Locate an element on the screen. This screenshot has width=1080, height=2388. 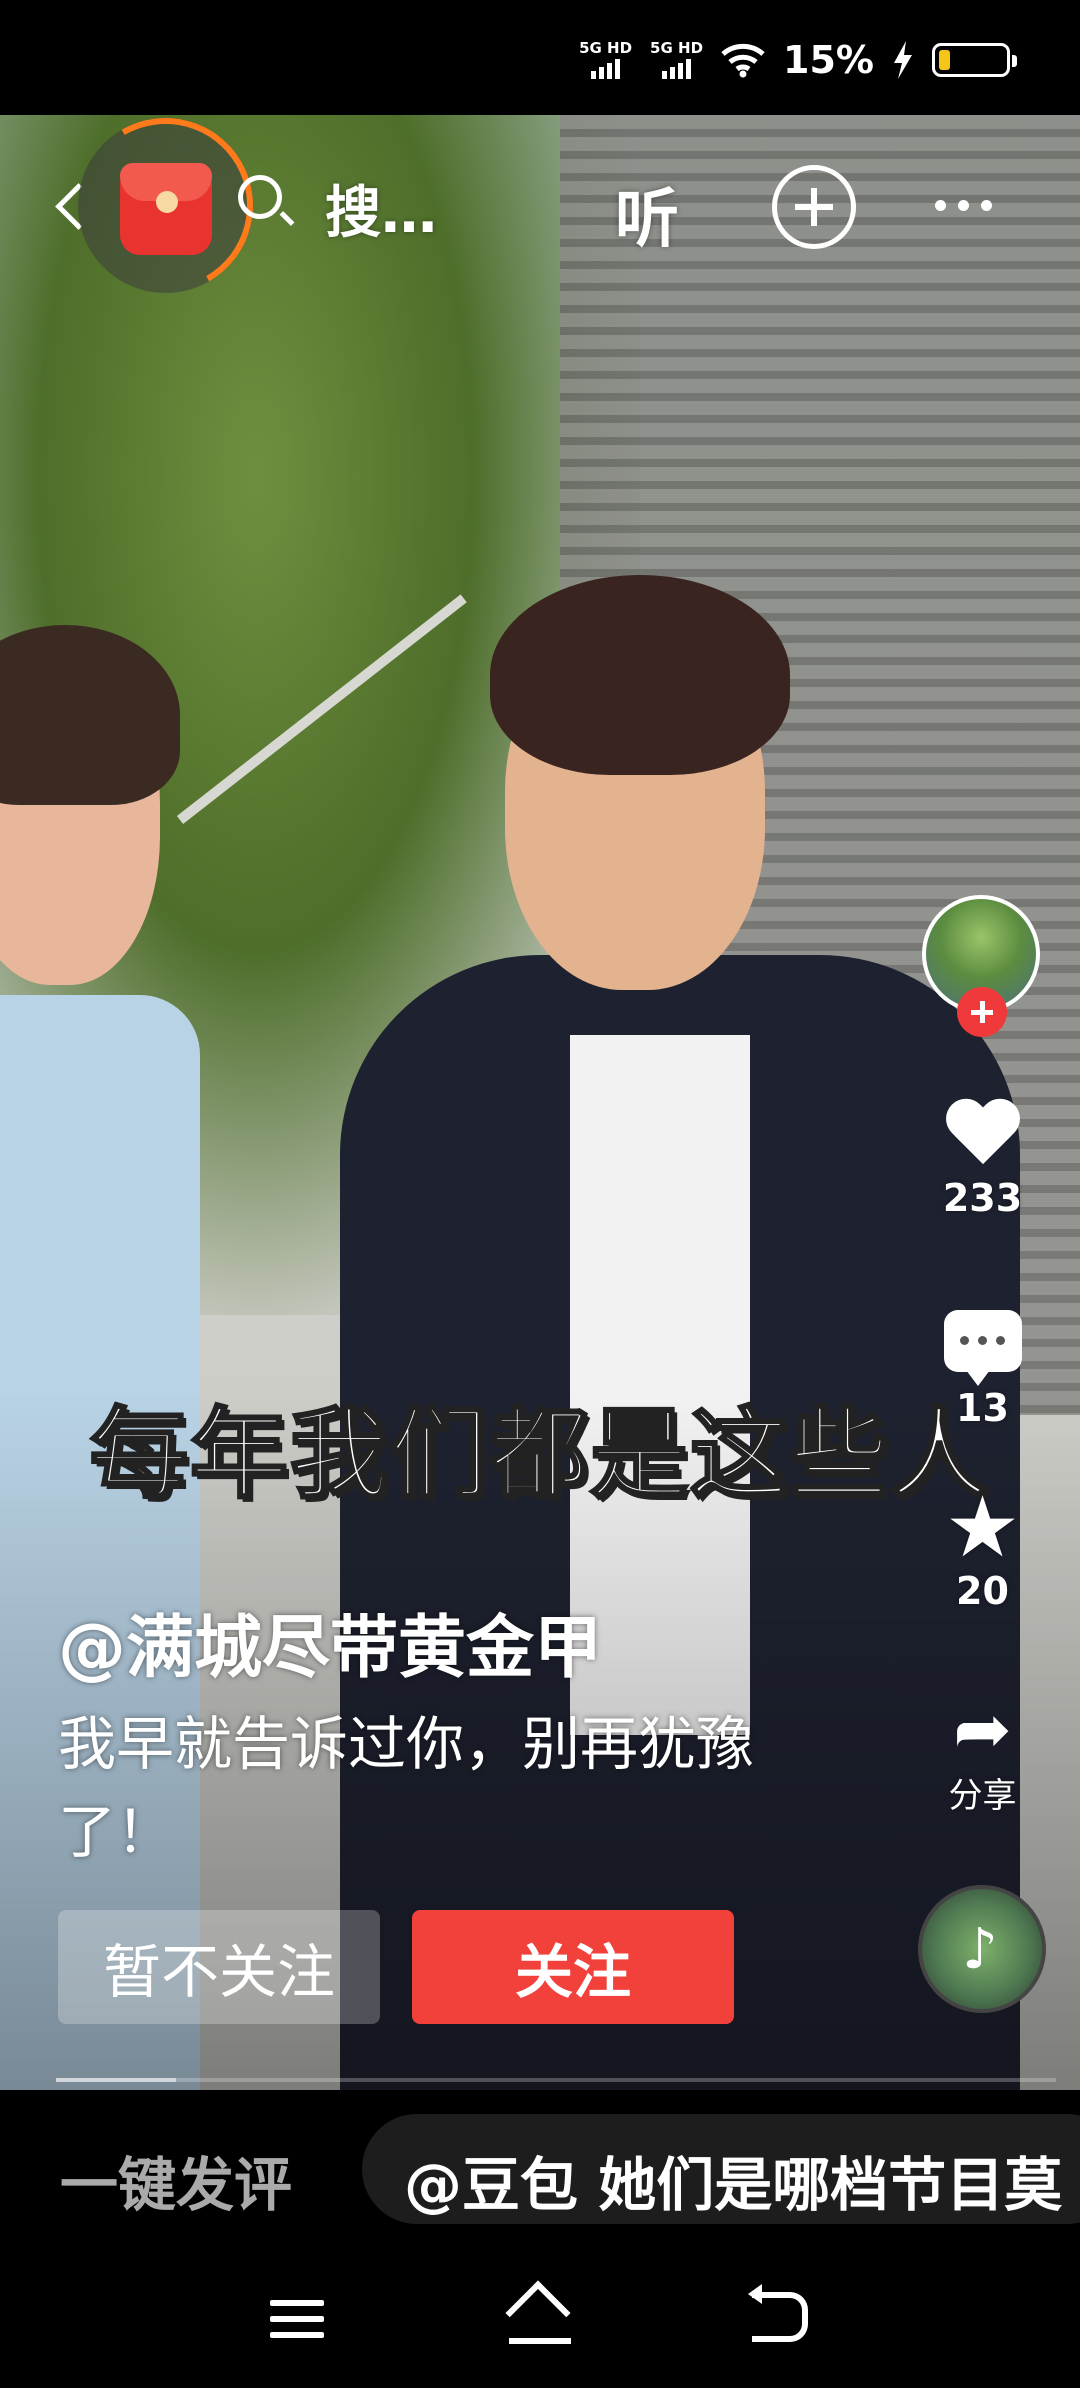
favorite-button: ★ 20 is located at coordinates (982, 1549).